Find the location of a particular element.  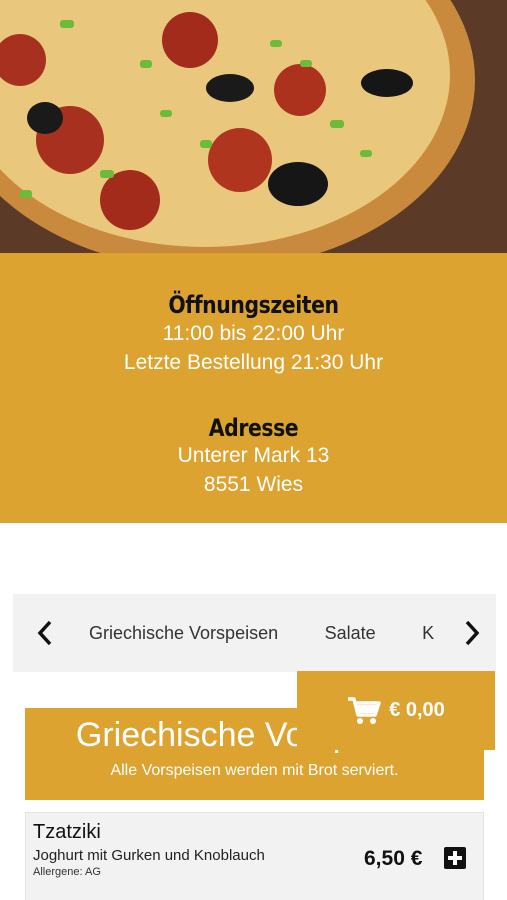

category-next-button is located at coordinates (472, 633).